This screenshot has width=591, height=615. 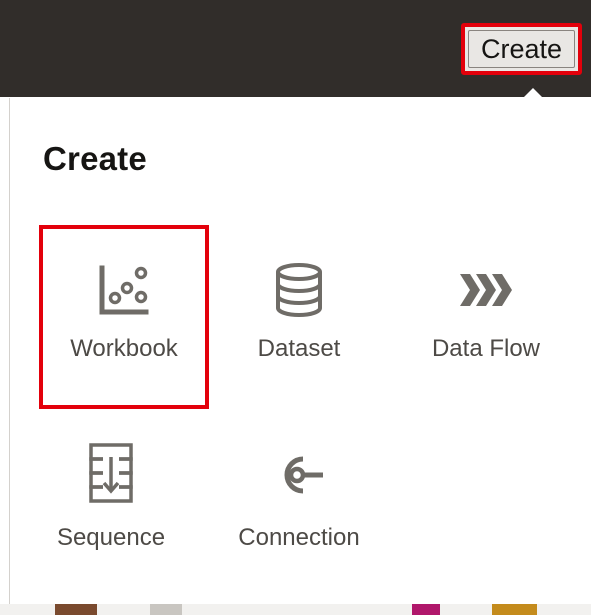 I want to click on data-flow-label: Data Flow, so click(x=486, y=348).